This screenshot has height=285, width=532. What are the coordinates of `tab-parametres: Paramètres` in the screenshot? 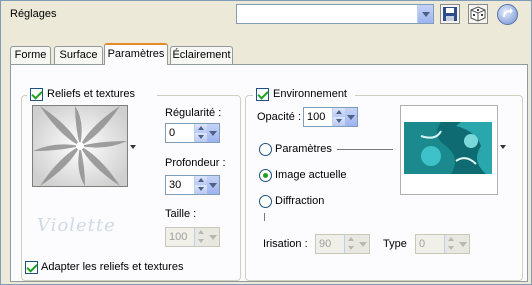 It's located at (136, 54).